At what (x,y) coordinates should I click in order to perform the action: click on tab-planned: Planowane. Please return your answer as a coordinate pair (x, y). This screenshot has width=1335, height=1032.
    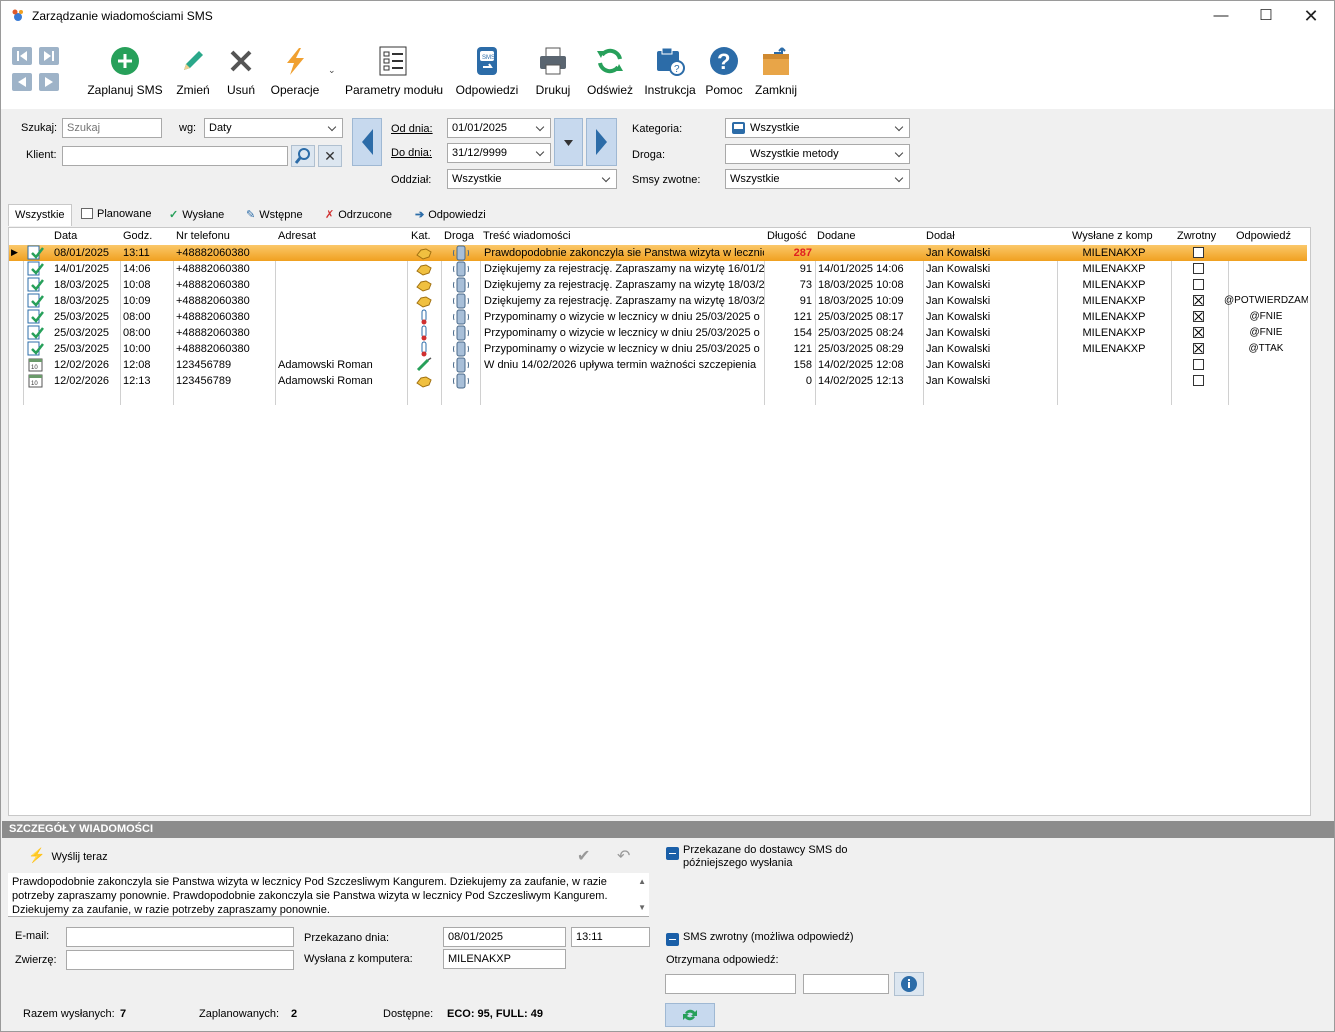
    Looking at the image, I should click on (116, 215).